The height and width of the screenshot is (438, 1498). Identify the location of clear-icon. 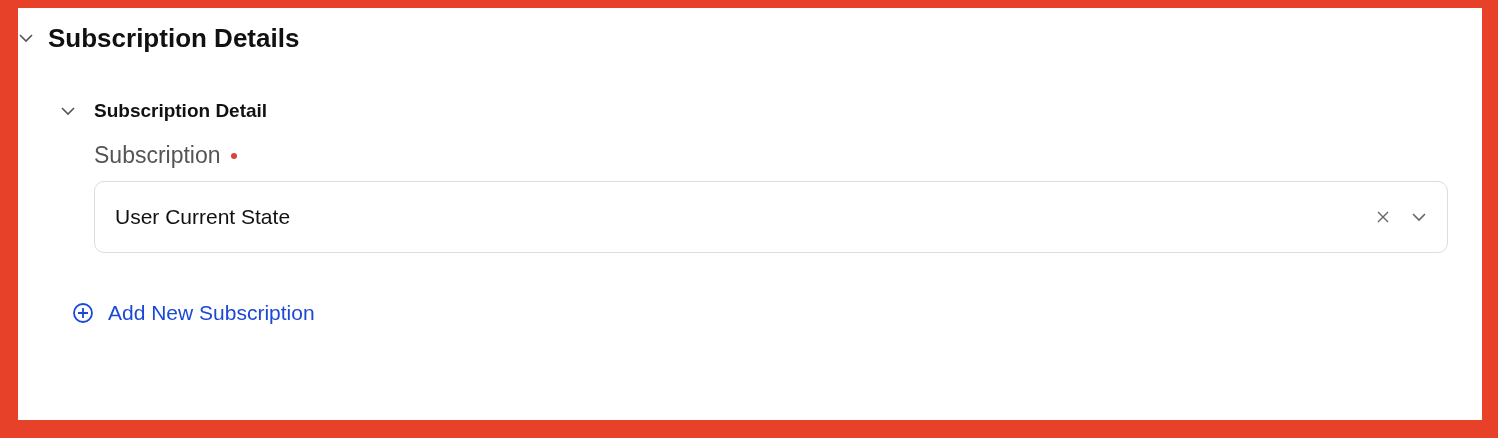
(1383, 217).